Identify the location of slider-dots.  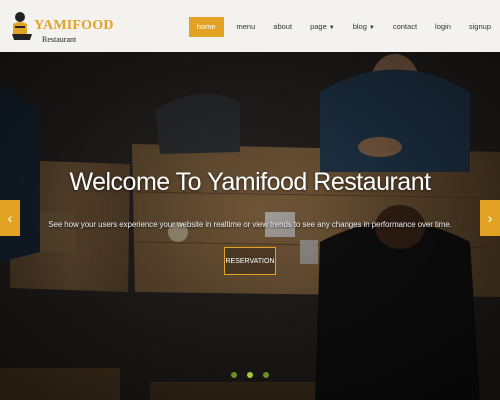
(250, 375).